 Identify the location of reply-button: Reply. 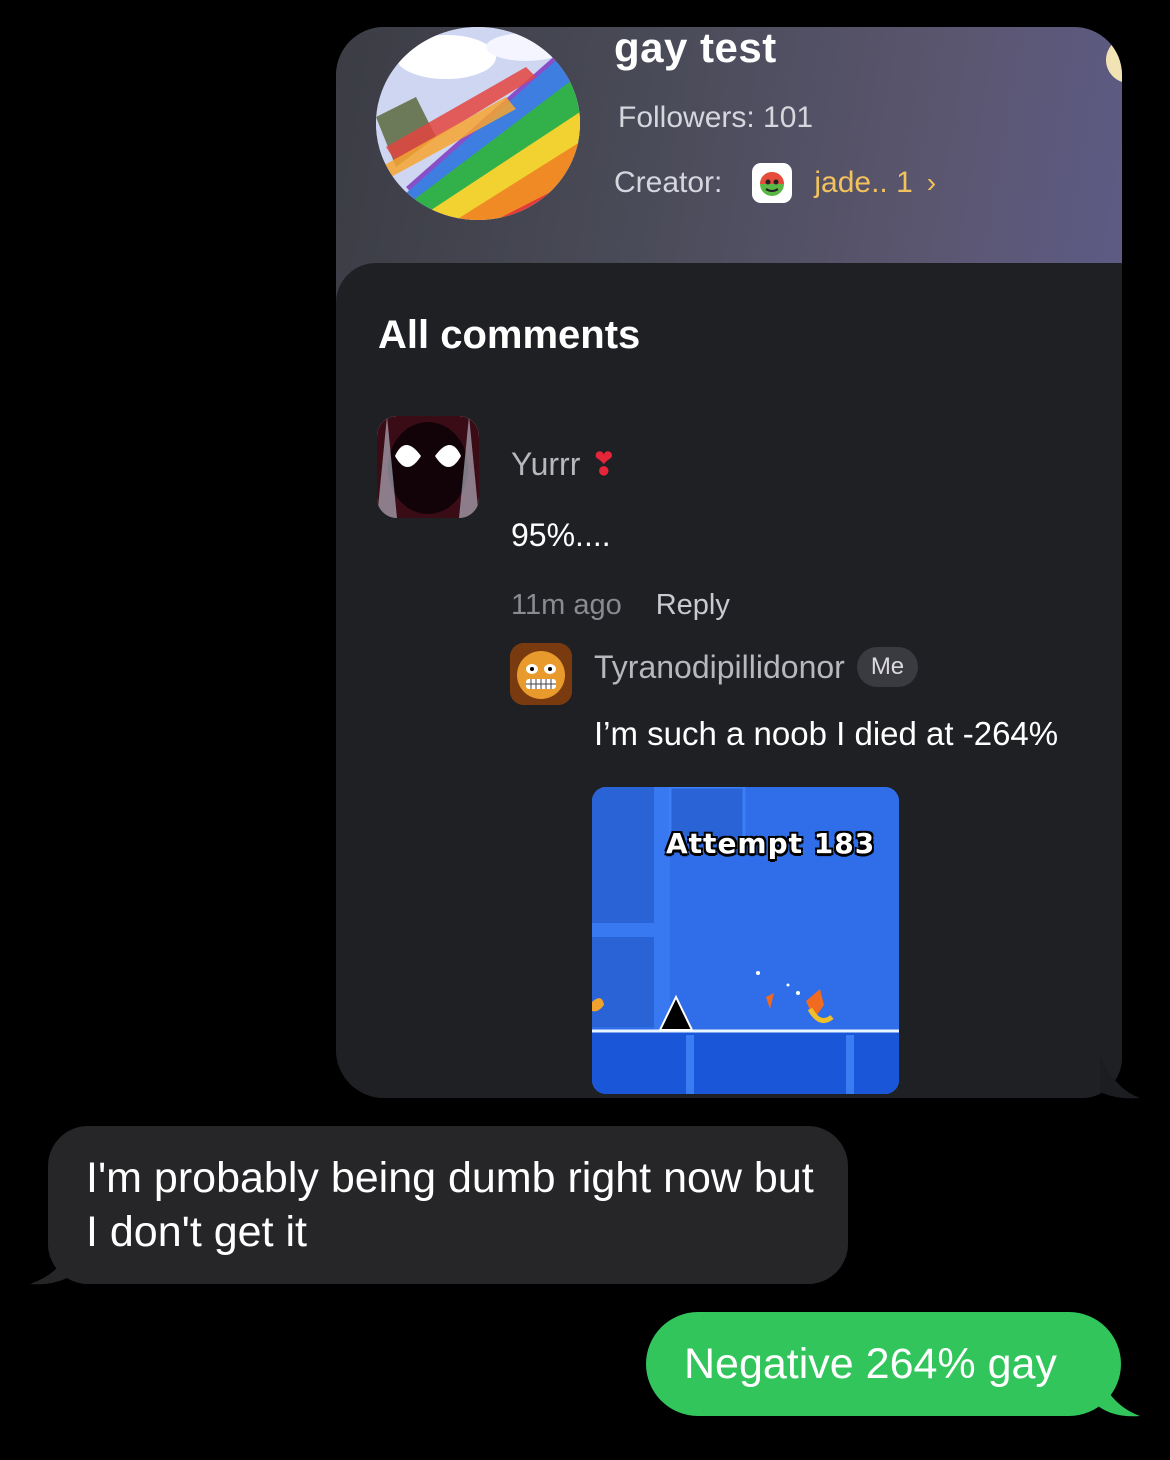
(693, 605).